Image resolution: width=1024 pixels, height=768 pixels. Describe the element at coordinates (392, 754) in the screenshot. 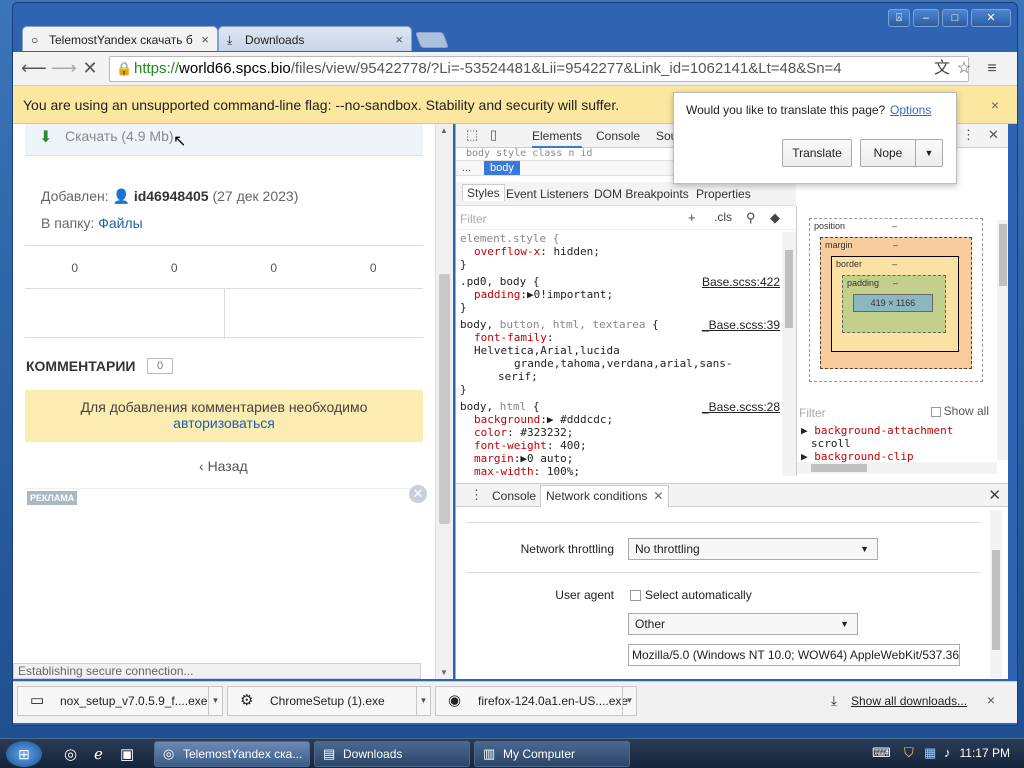

I see `taskbar-item-downloads: ▤ Downloads` at that location.